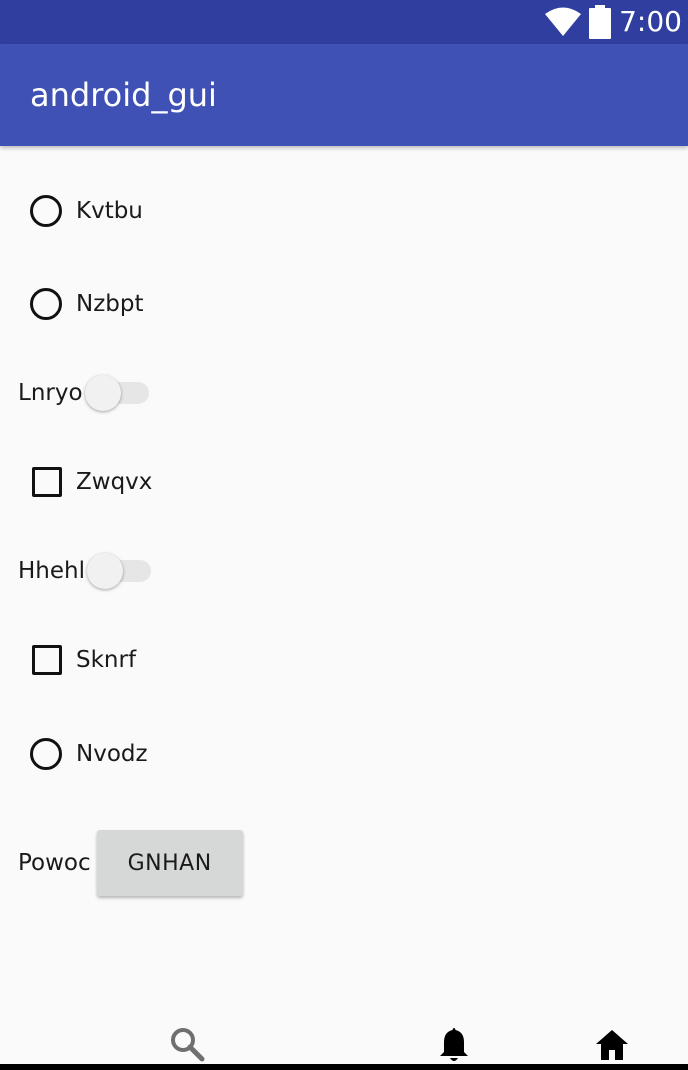  What do you see at coordinates (169, 863) in the screenshot?
I see `gnhan-button: GNHAN` at bounding box center [169, 863].